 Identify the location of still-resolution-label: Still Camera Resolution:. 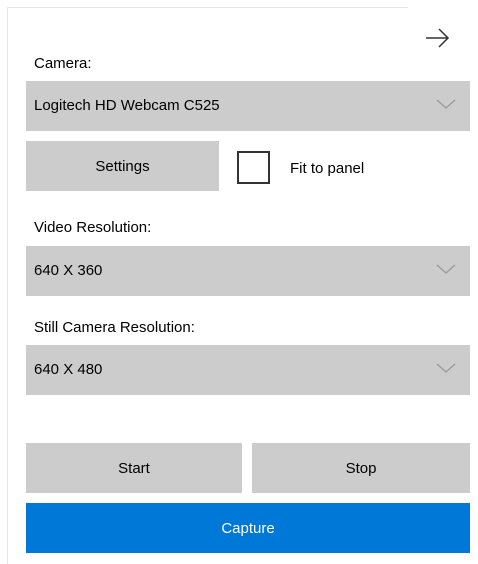
(114, 327).